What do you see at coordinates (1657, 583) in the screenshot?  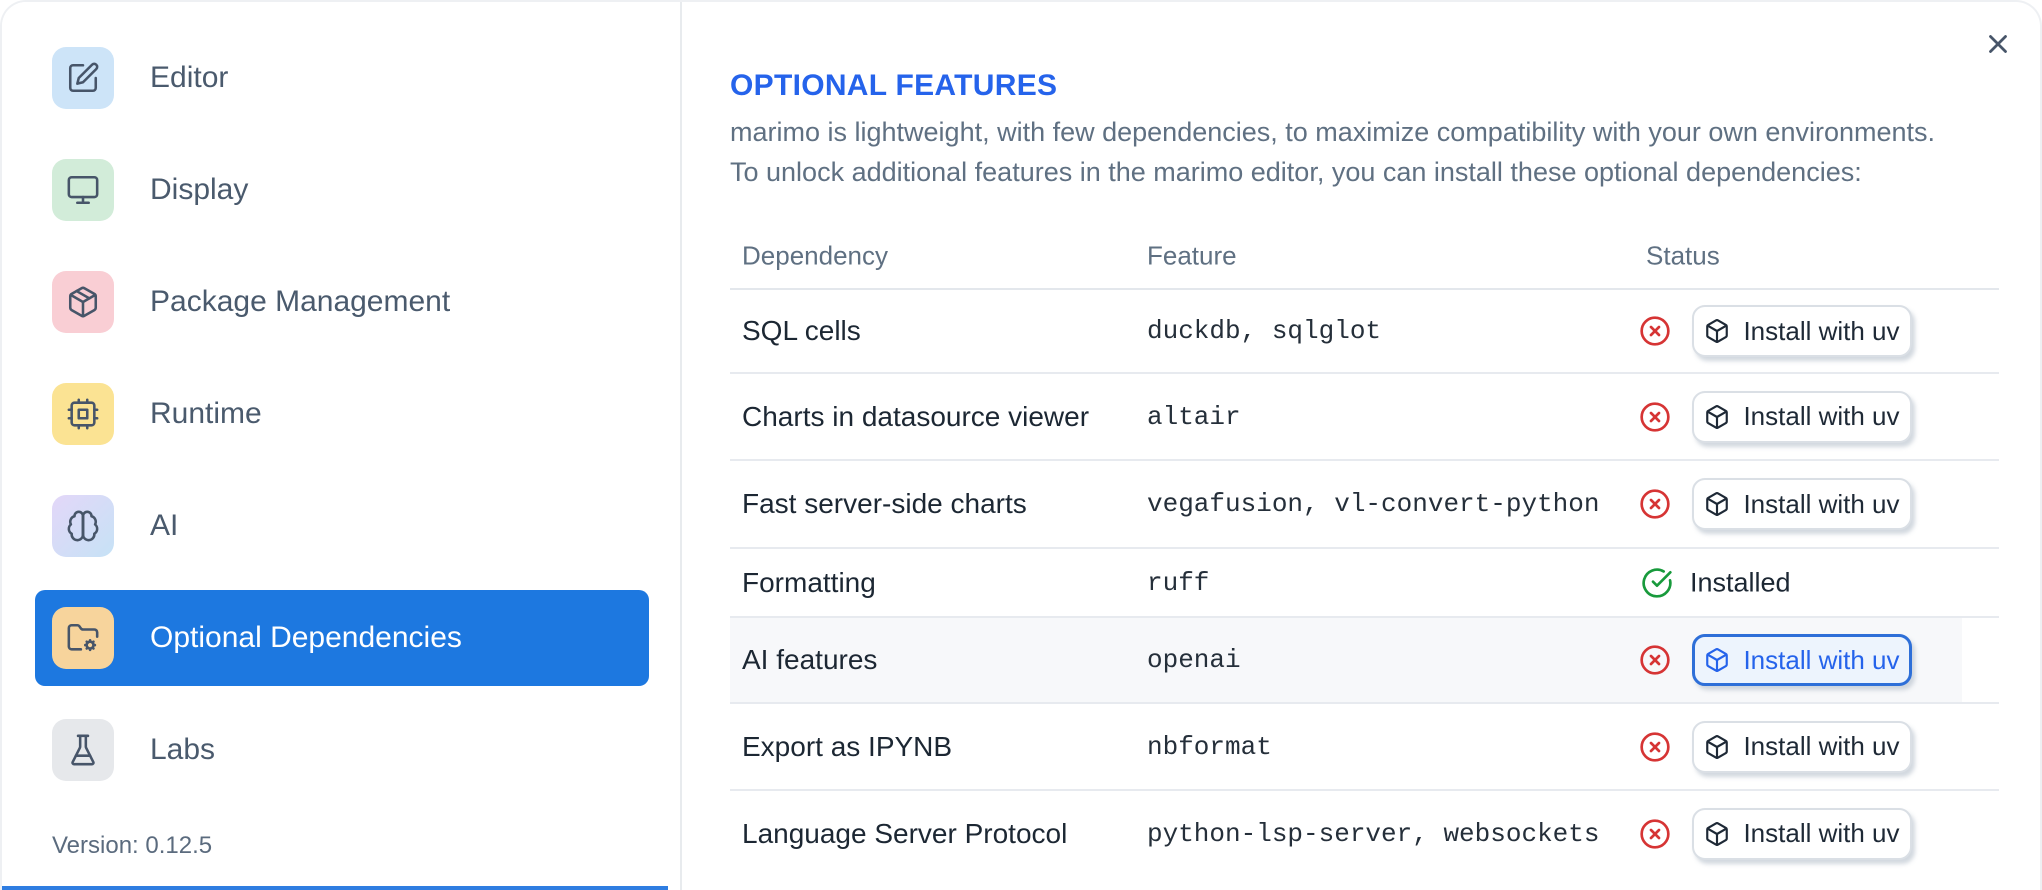 I see `circle-check-icon` at bounding box center [1657, 583].